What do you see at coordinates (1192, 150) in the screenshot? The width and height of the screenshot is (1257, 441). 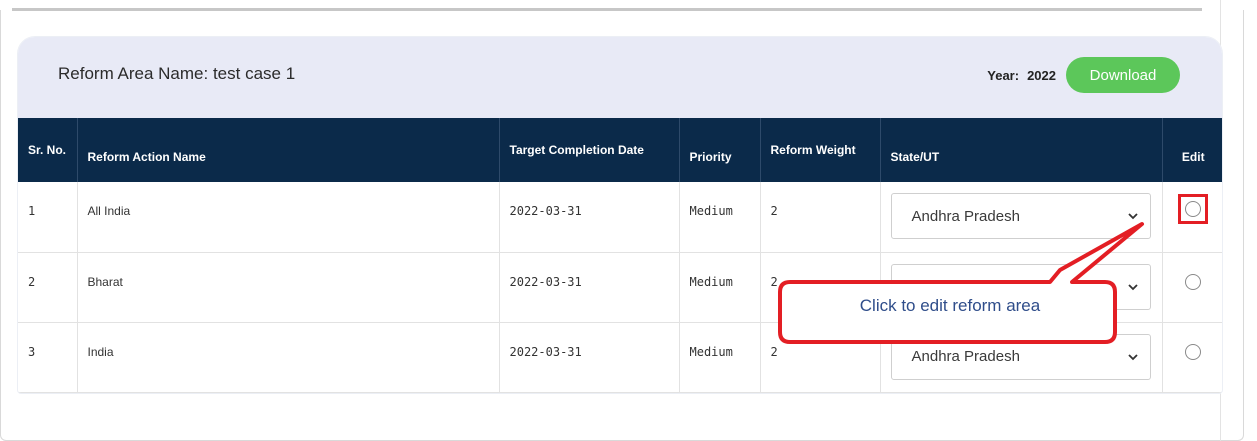 I see `header-edit: Edit` at bounding box center [1192, 150].